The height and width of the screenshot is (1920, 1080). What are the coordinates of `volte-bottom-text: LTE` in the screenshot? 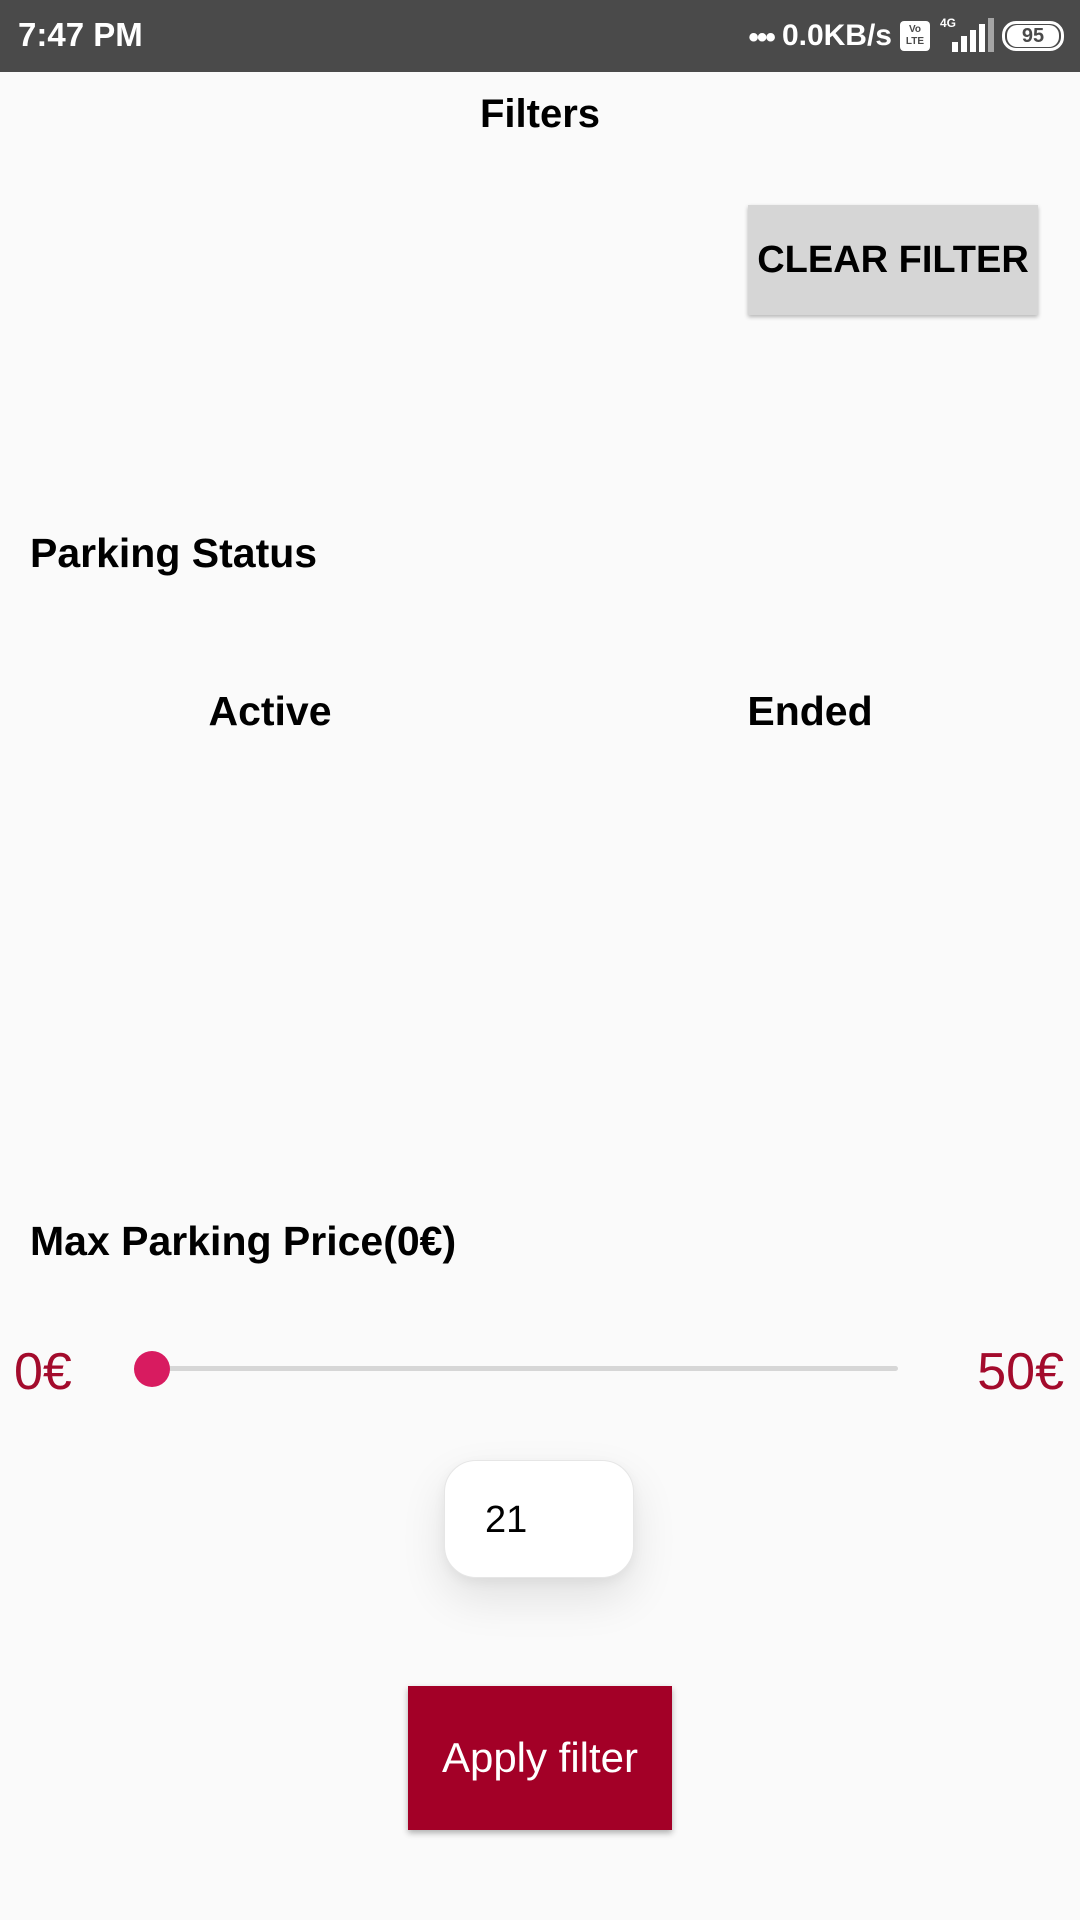 It's located at (915, 41).